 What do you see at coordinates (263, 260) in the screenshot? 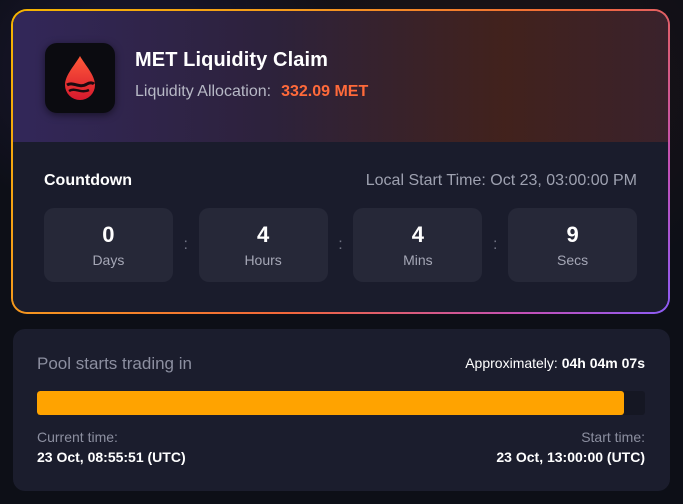
I see `countdown-unit-label: Hours` at bounding box center [263, 260].